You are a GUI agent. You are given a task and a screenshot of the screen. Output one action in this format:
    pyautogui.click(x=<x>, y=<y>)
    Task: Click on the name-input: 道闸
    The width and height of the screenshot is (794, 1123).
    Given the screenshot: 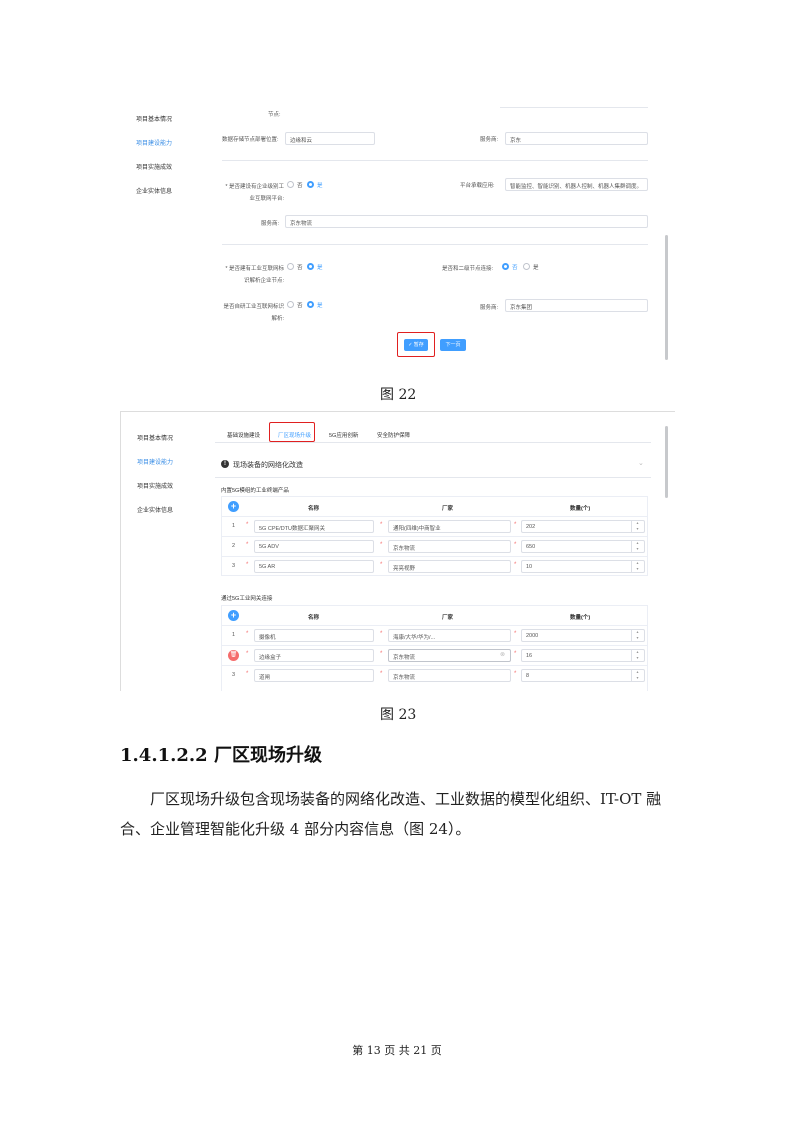 What is the action you would take?
    pyautogui.click(x=314, y=675)
    